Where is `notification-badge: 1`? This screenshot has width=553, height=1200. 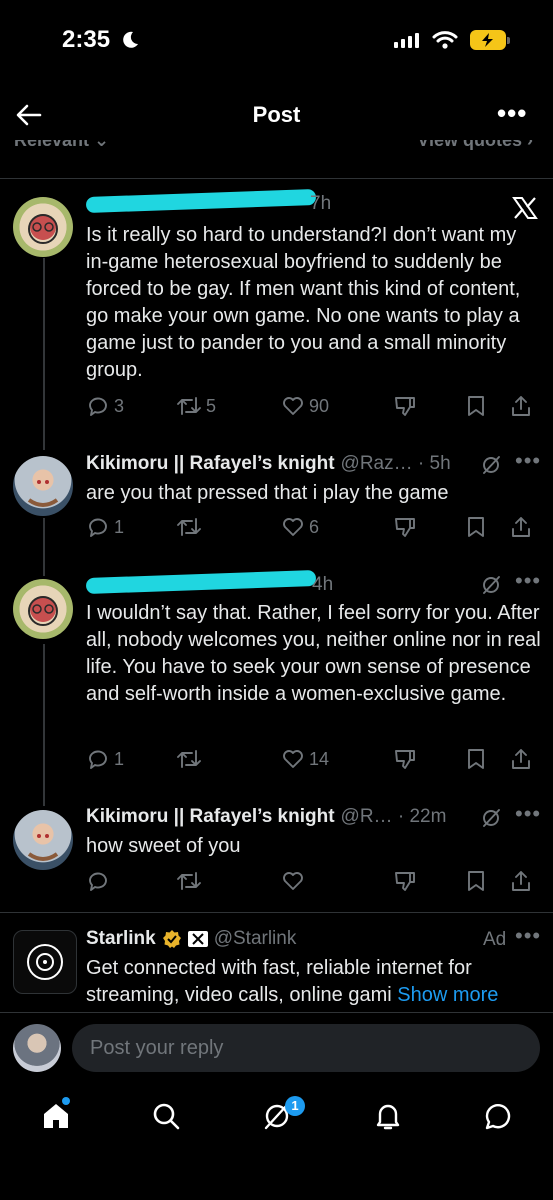 notification-badge: 1 is located at coordinates (295, 1106).